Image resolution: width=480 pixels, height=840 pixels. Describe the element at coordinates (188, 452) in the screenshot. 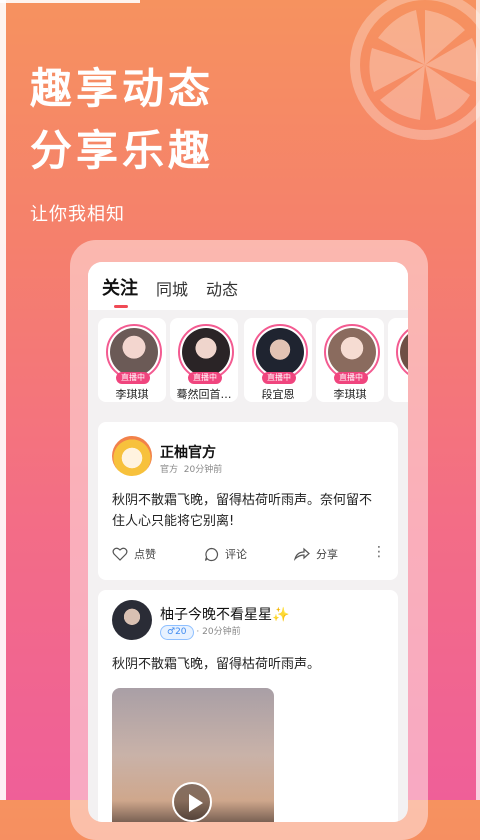

I see `post-username: 正柚官方` at that location.